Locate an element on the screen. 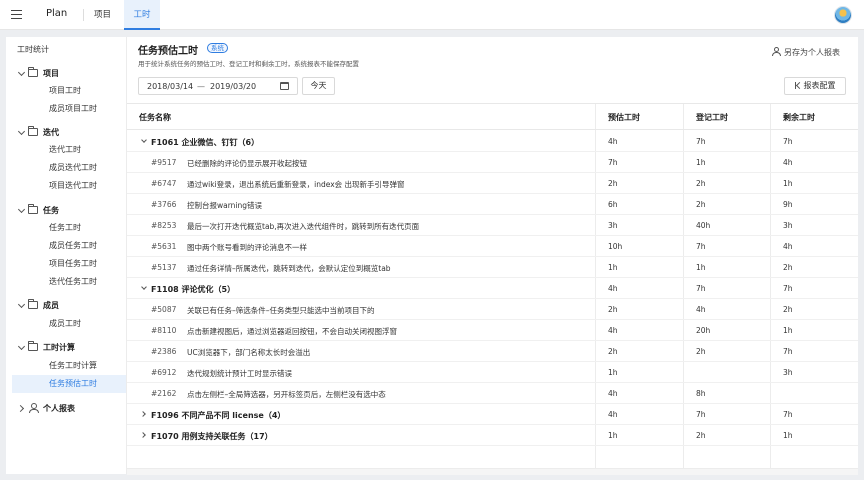 This screenshot has height=480, width=864. estimate-hours: 2h is located at coordinates (613, 309).